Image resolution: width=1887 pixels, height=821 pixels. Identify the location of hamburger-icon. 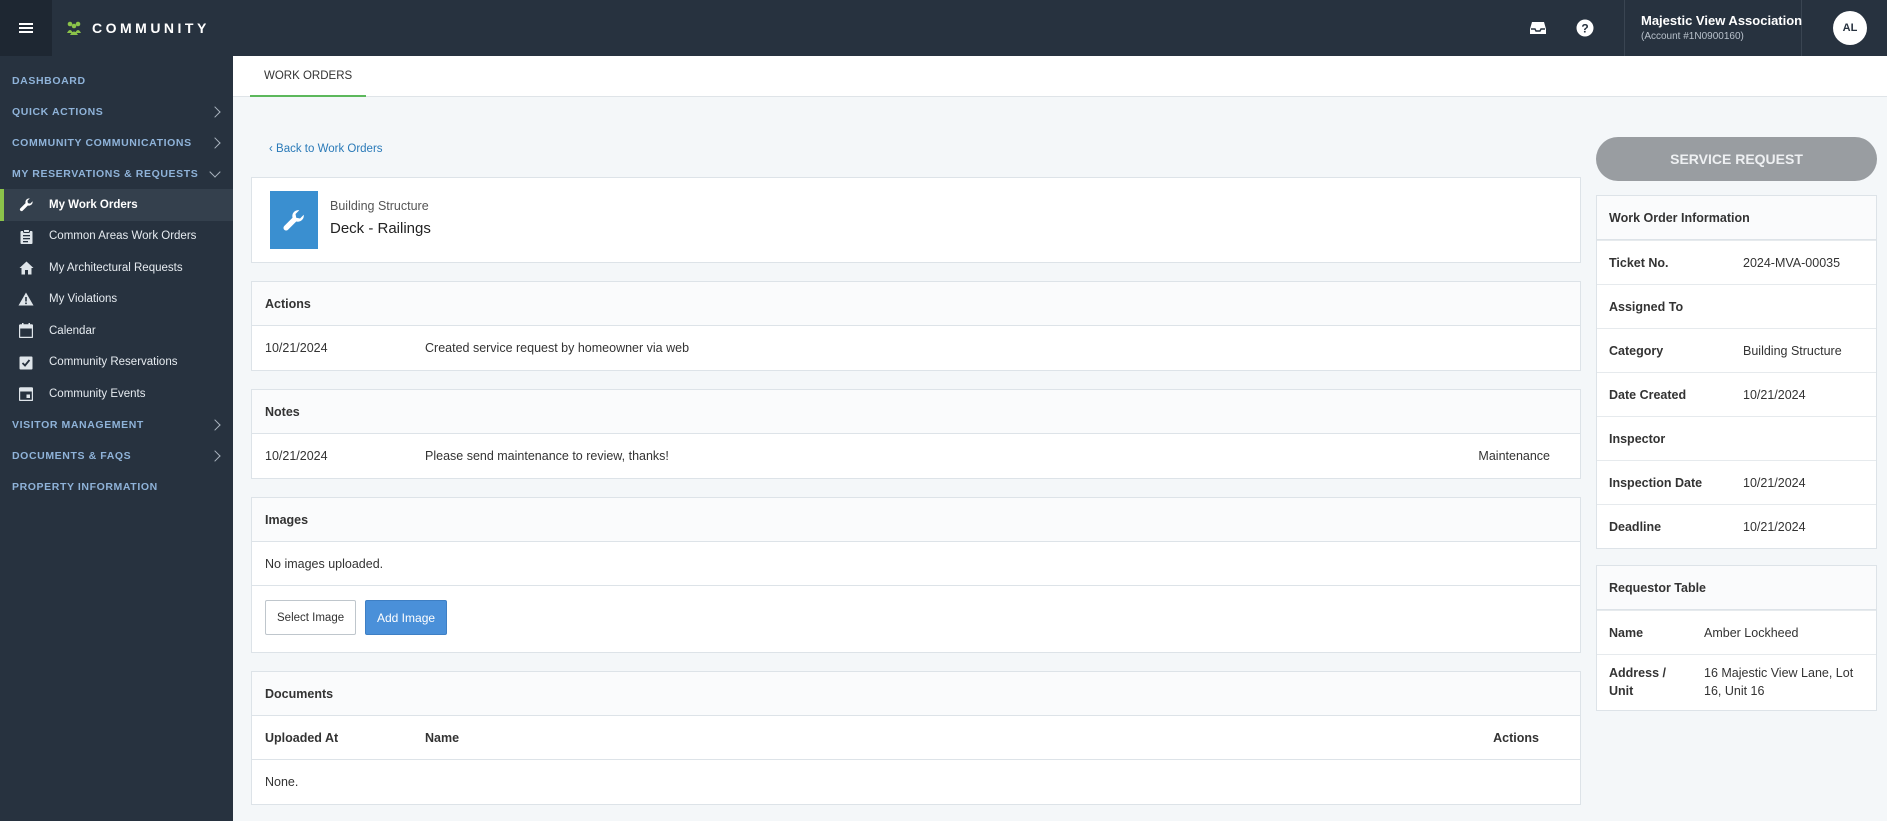
(26, 28).